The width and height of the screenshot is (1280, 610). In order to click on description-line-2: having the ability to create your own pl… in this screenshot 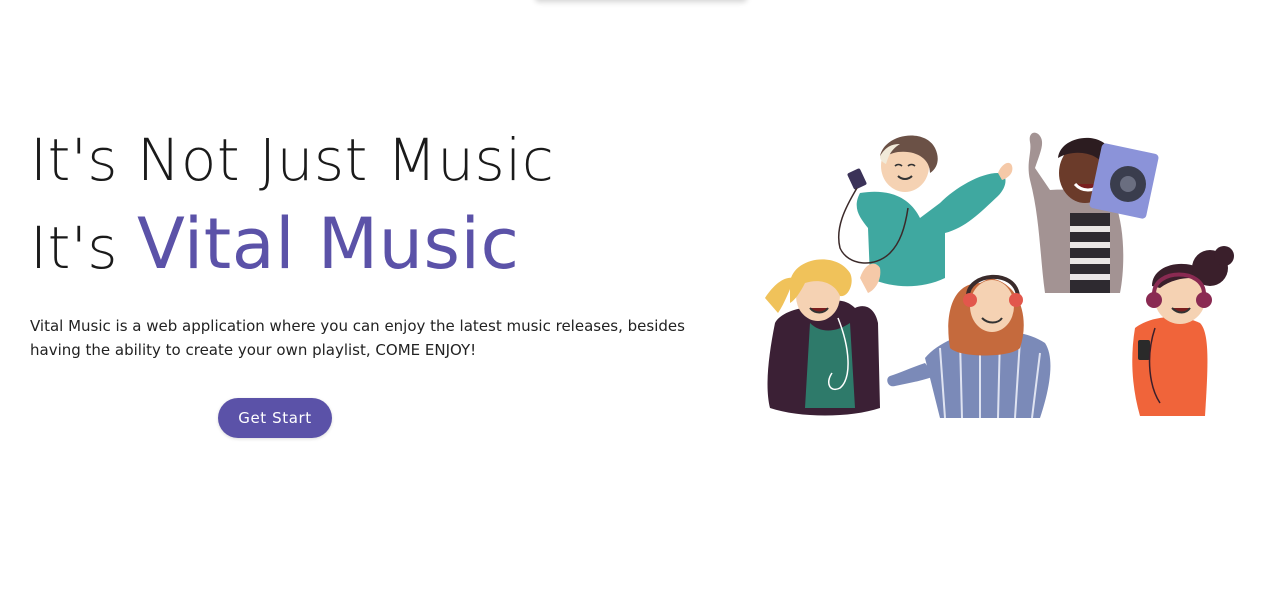, I will do `click(253, 350)`.